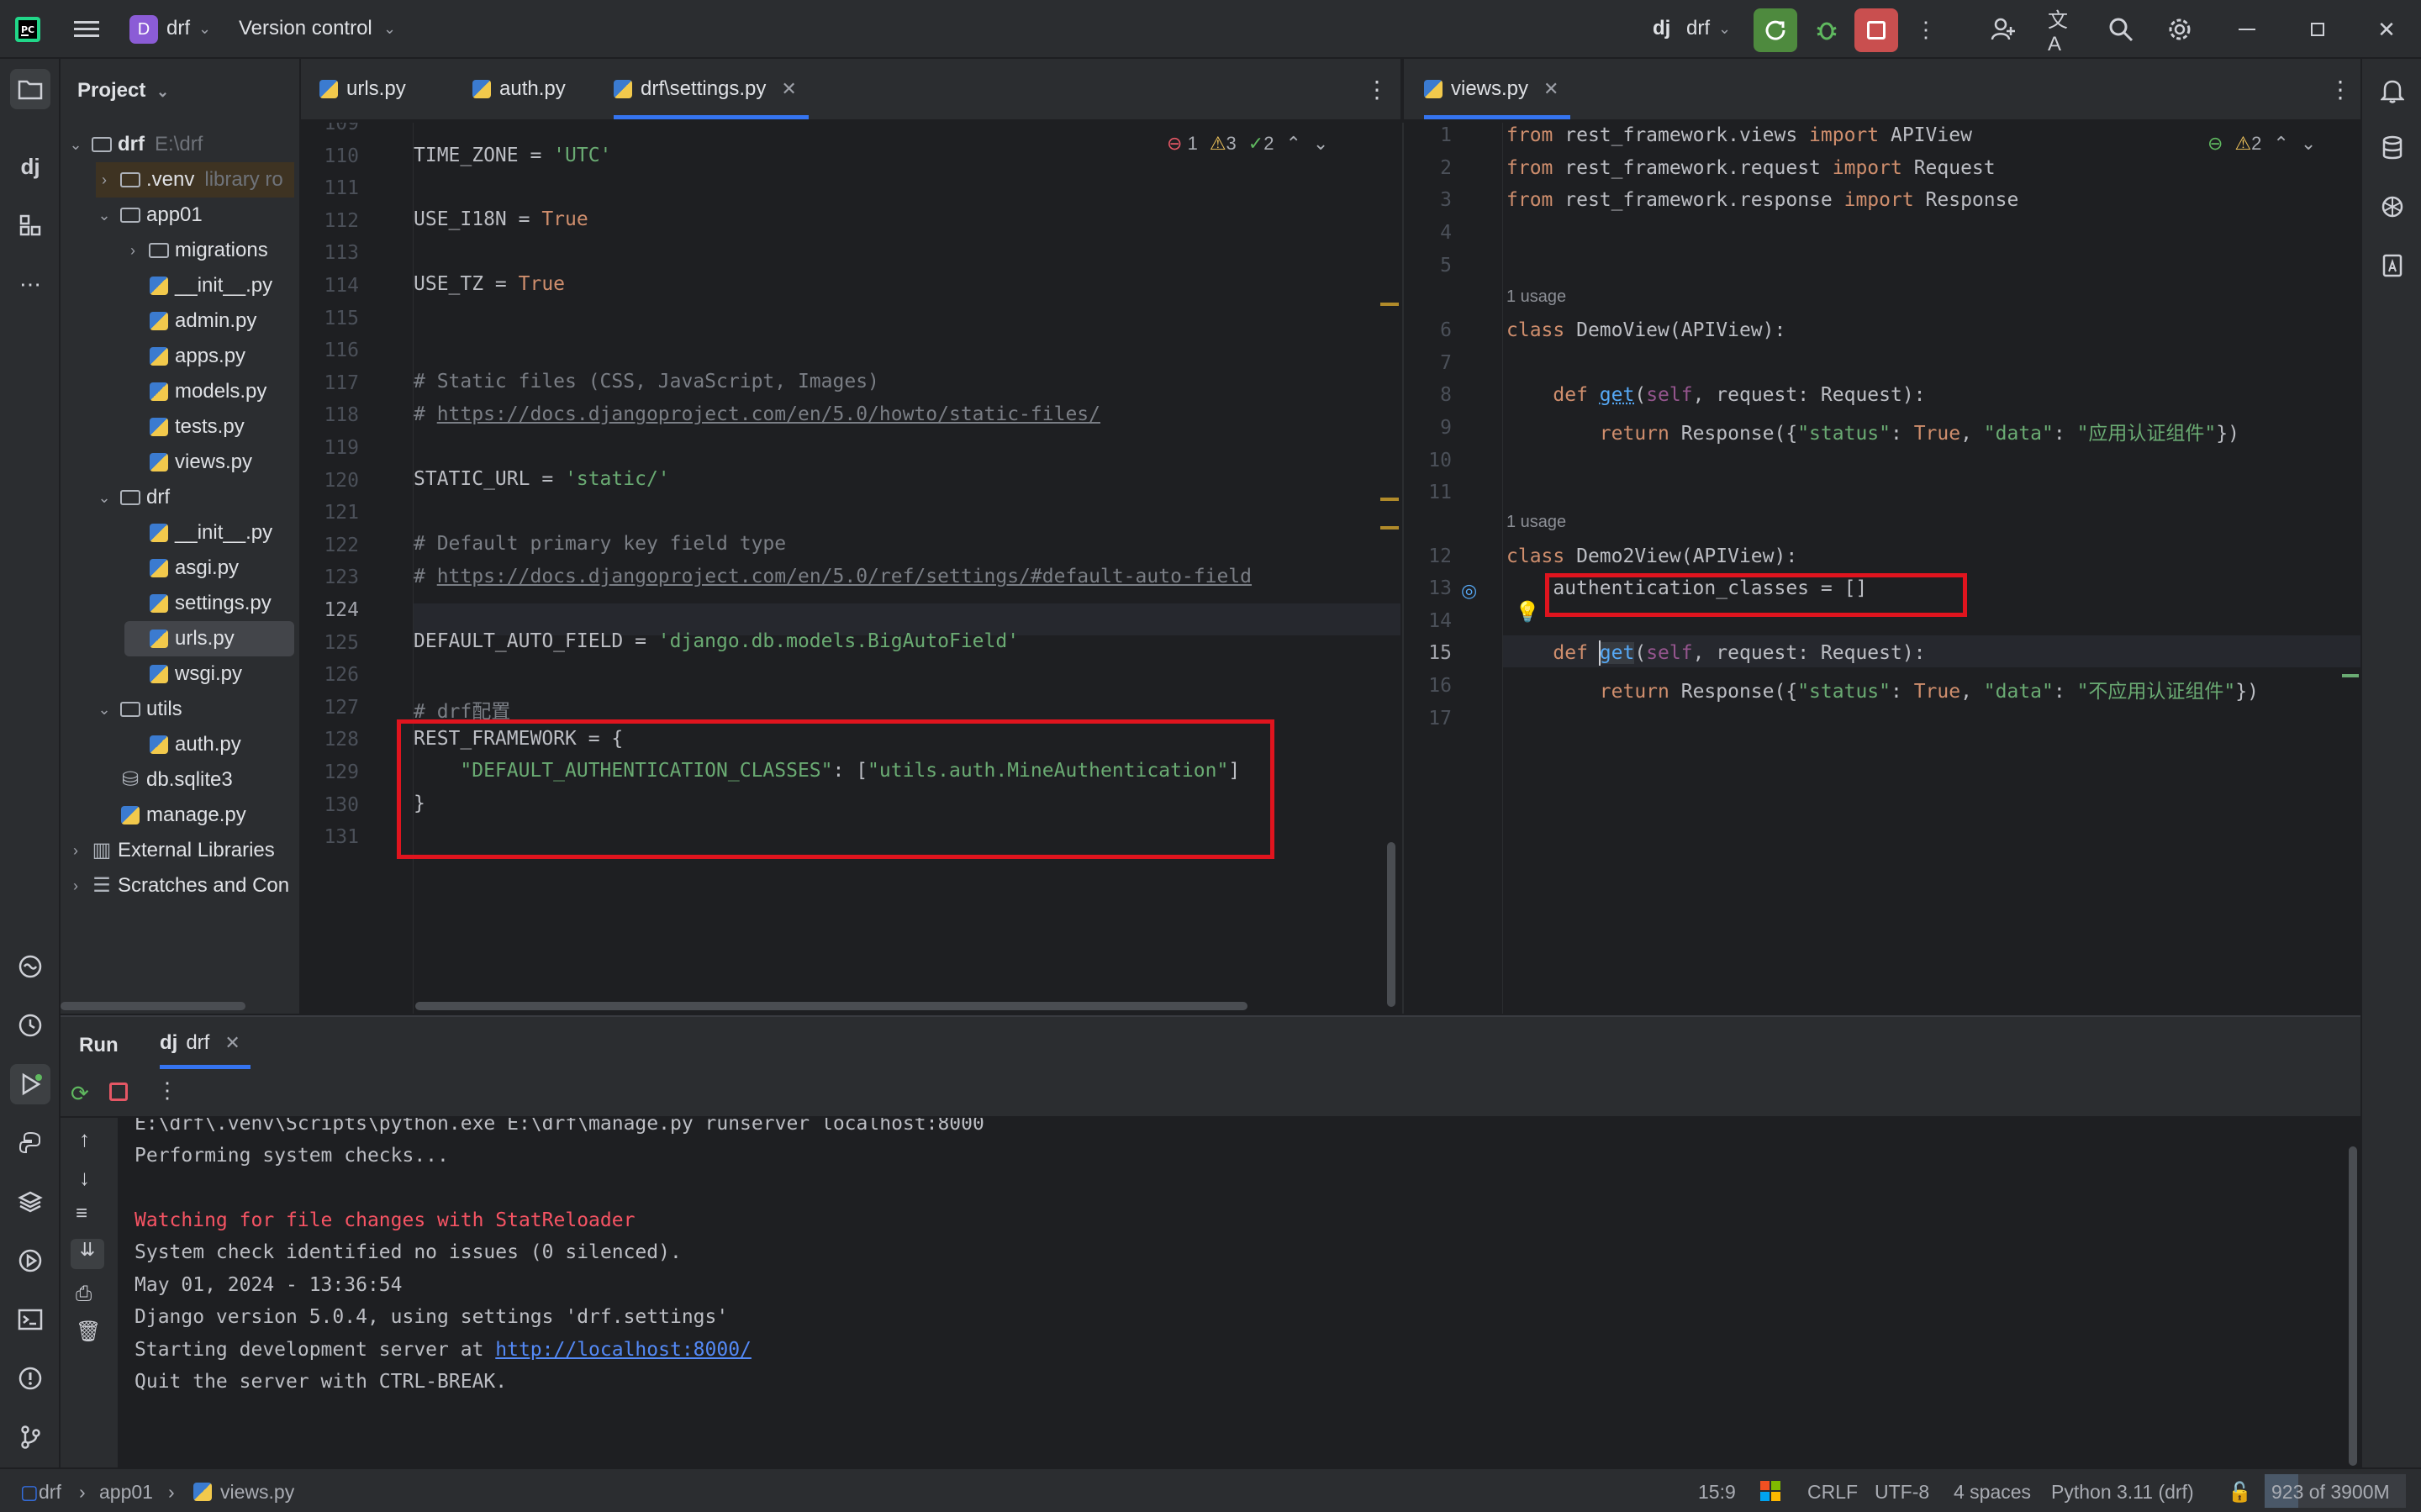 This screenshot has width=2421, height=1512. I want to click on rerun-icon: ⟳, so click(80, 1094).